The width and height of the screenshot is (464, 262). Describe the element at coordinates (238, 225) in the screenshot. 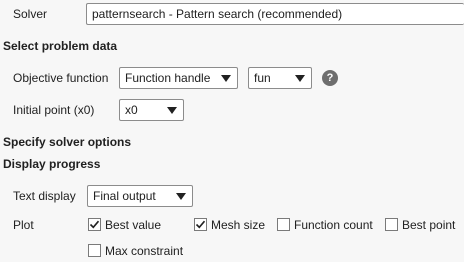

I see `mesh-size-label: Mesh size` at that location.